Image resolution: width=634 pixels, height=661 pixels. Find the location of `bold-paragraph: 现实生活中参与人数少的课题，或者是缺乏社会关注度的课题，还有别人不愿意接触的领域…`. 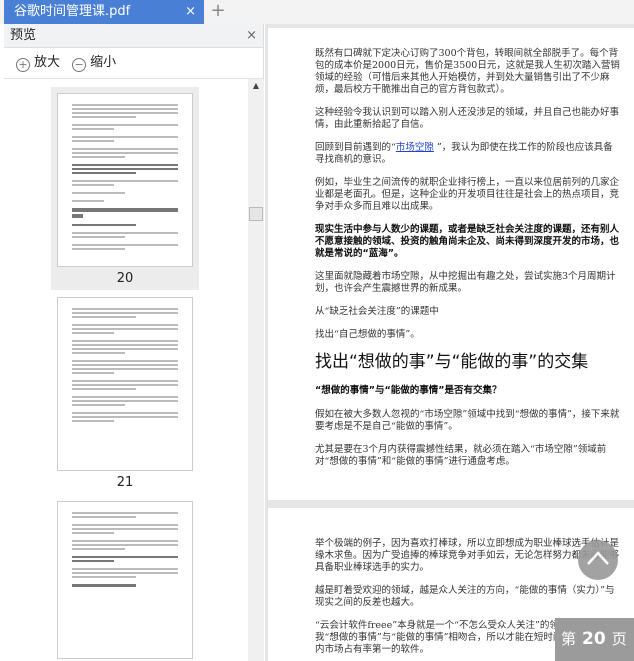

bold-paragraph: 现实生活中参与人数少的课题，或者是缺乏社会关注度的课题，还有别人不愿意接触的领域… is located at coordinates (467, 241).